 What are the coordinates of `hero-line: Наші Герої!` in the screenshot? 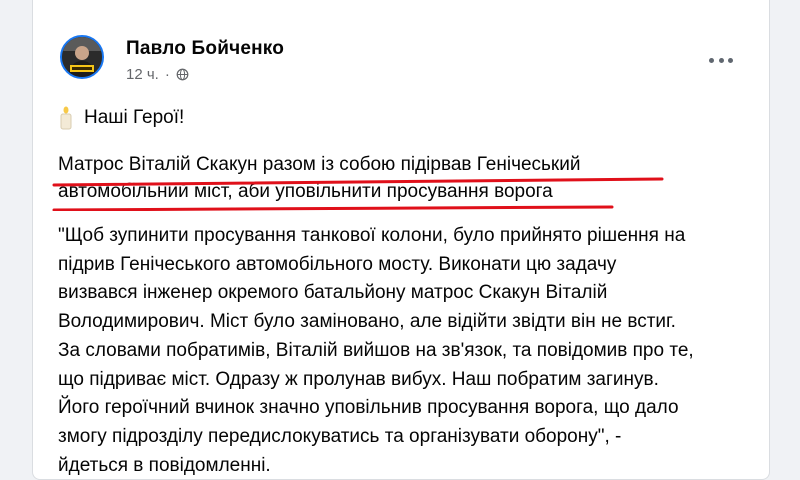 It's located at (403, 118).